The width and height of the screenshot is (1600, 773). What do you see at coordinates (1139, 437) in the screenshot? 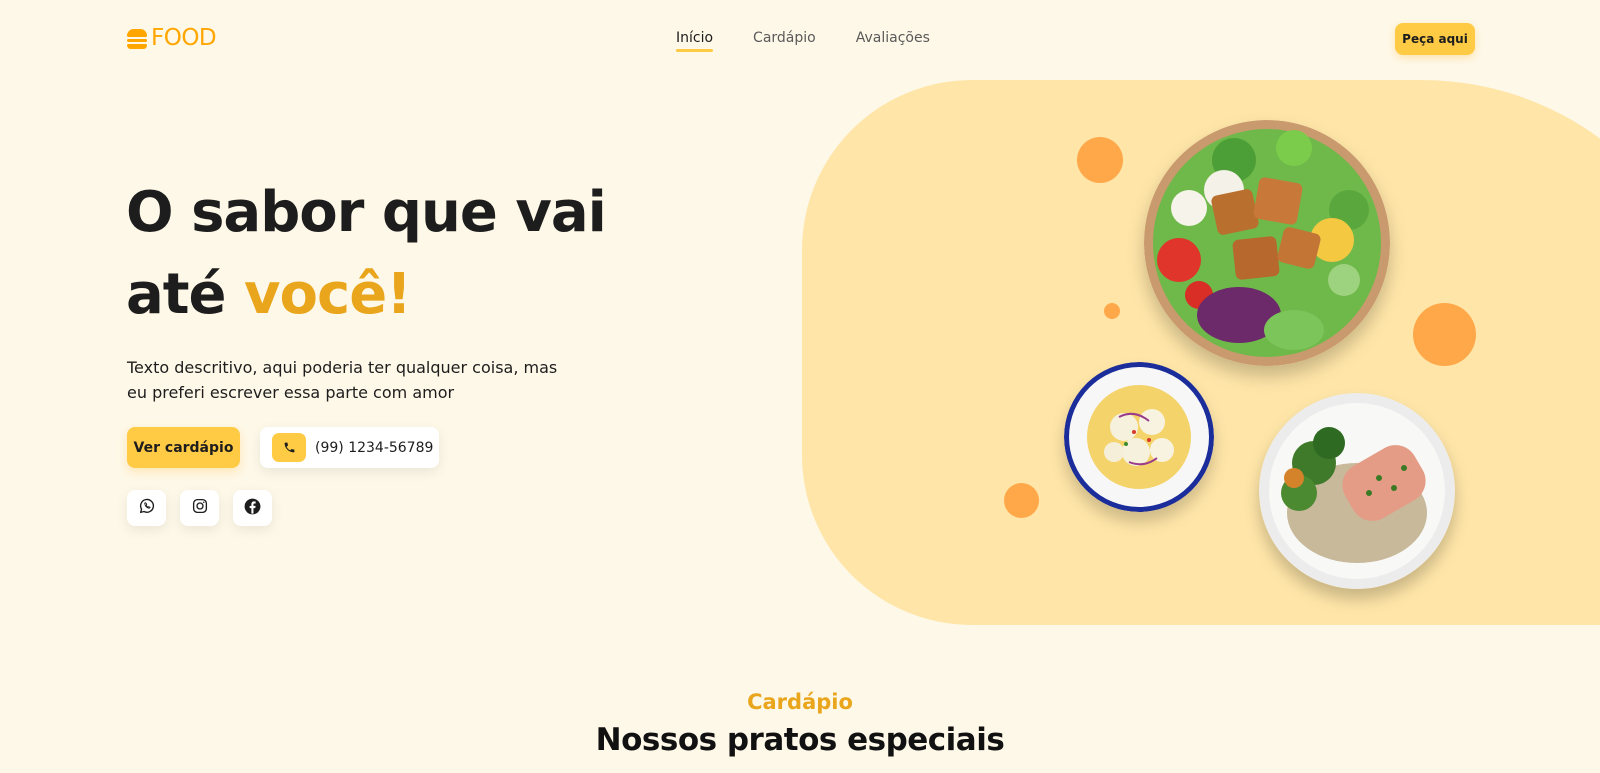
I see `ceviche-bowl-image` at bounding box center [1139, 437].